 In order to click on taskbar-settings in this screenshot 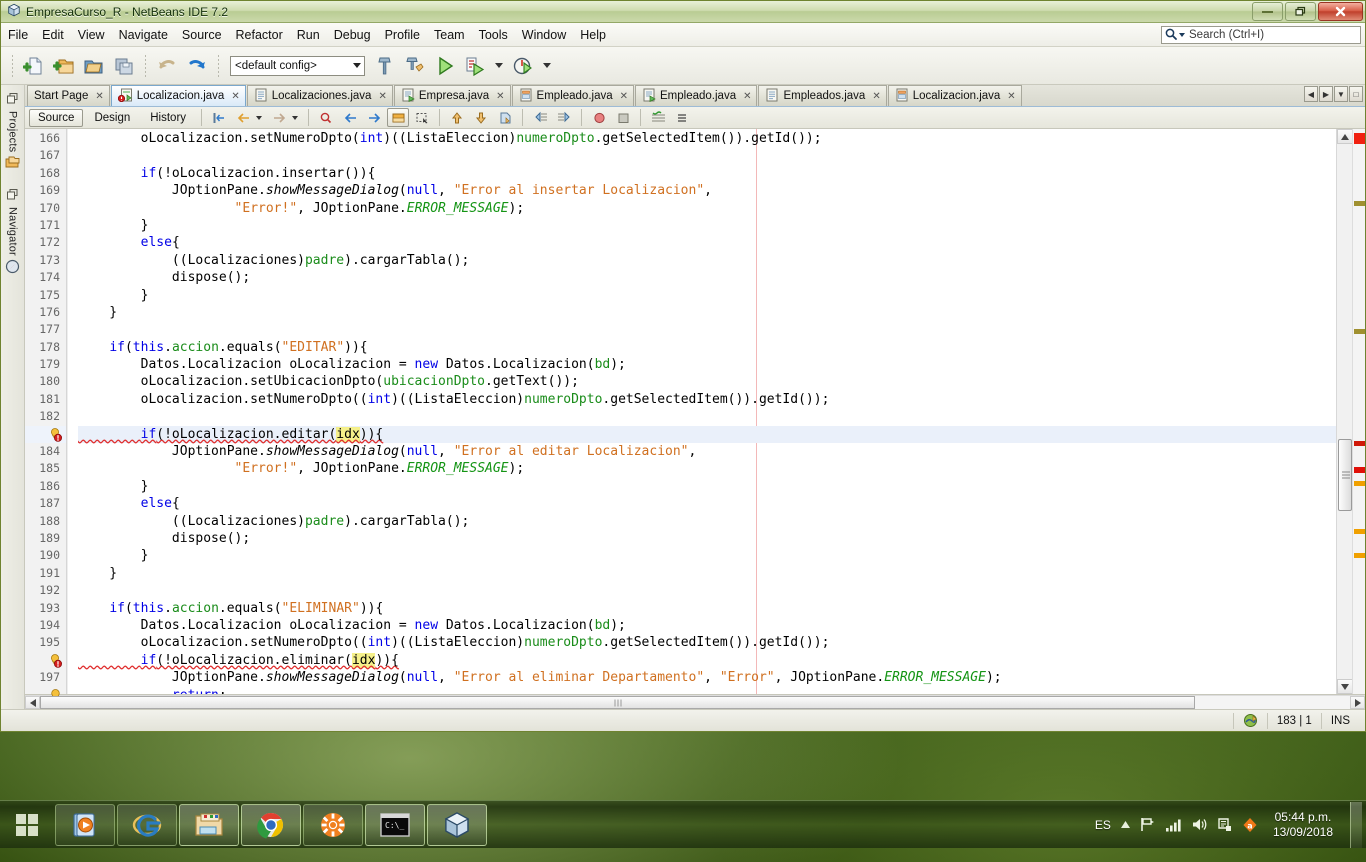, I will do `click(333, 824)`.